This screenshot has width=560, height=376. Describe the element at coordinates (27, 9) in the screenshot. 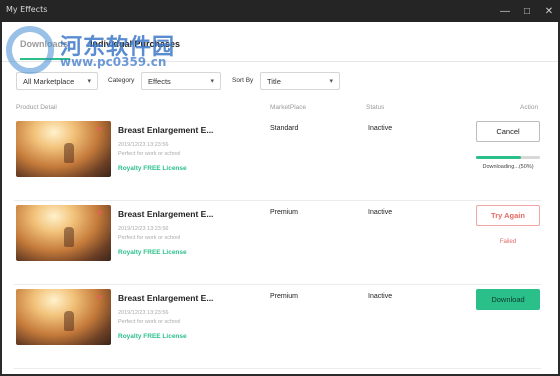

I see `window-title: My Effects` at that location.